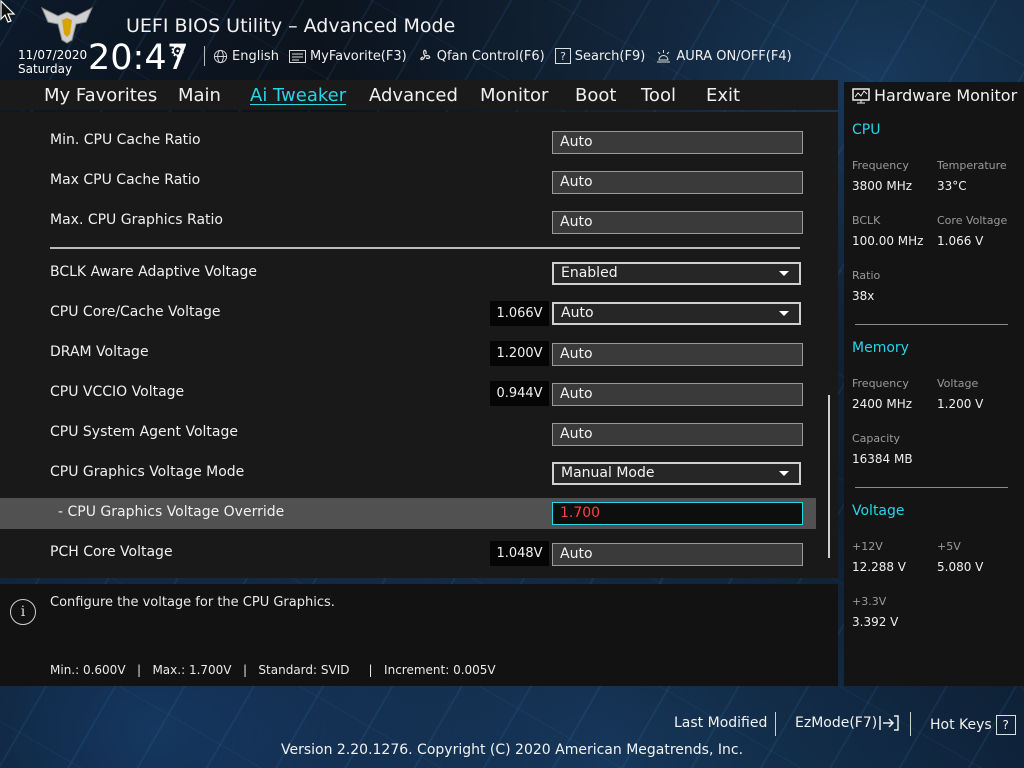 The width and height of the screenshot is (1024, 768). Describe the element at coordinates (677, 142) in the screenshot. I see `min-cpu-cache-ratio-field: Auto` at that location.